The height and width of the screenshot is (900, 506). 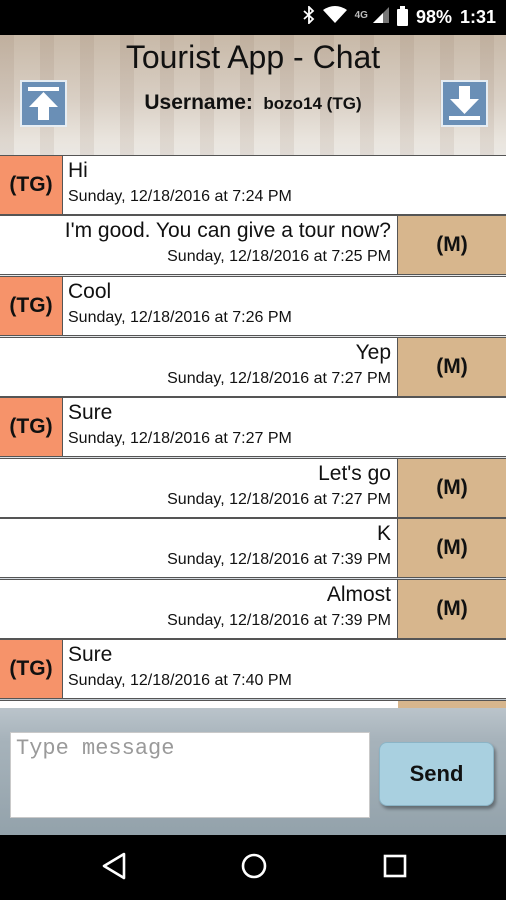 I want to click on username-value: bozo14 (TG), so click(x=312, y=103).